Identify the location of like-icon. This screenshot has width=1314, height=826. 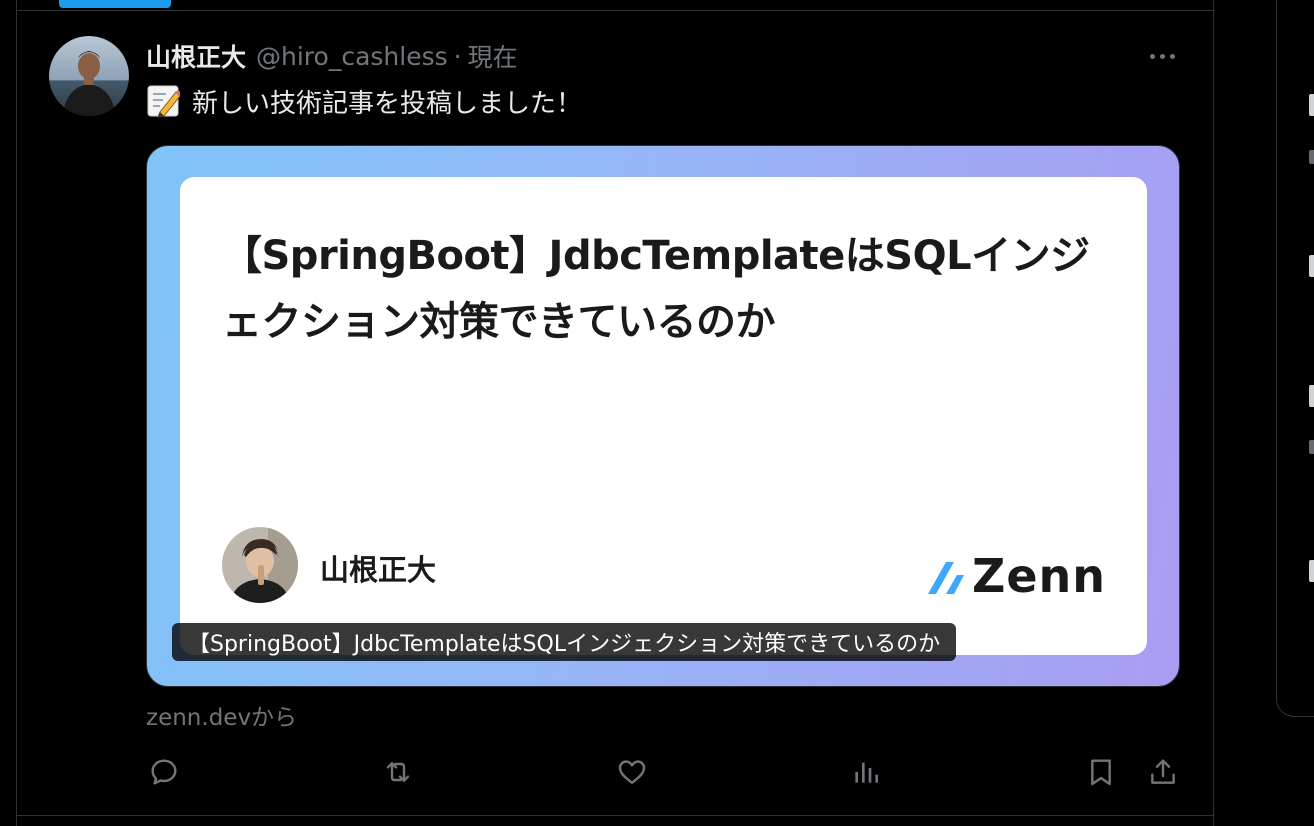
(632, 772).